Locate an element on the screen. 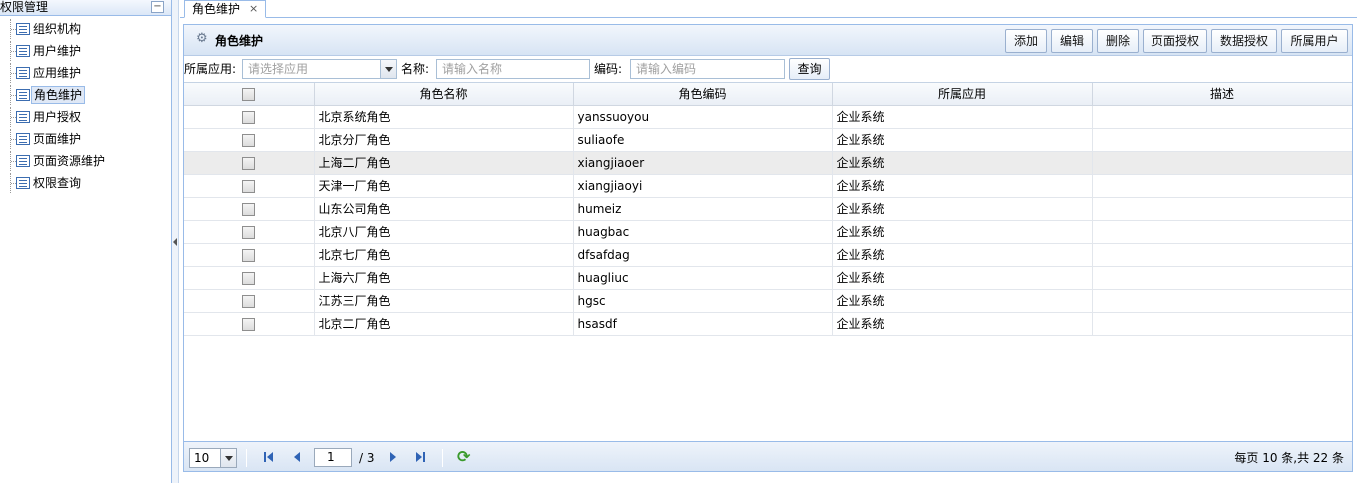 This screenshot has width=1357, height=483. tree-item-label: 角色维护 is located at coordinates (58, 95).